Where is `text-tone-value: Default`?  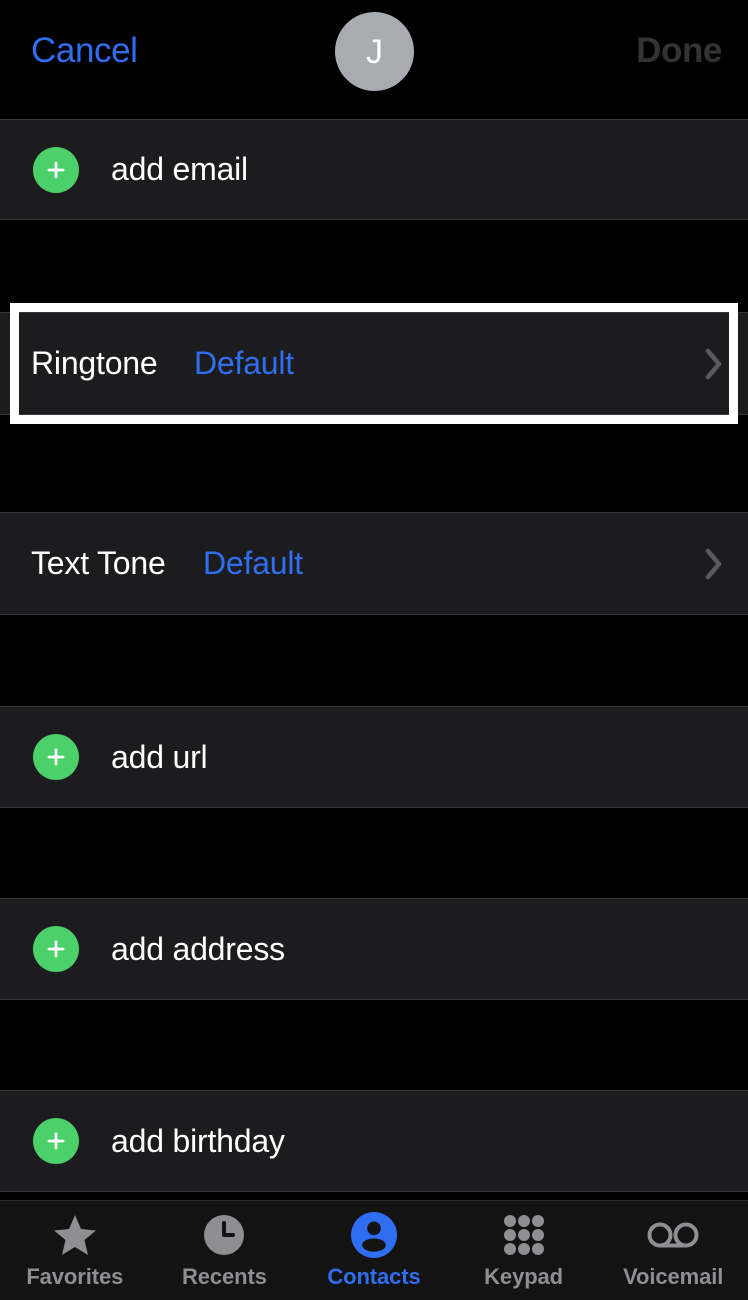 text-tone-value: Default is located at coordinates (253, 563).